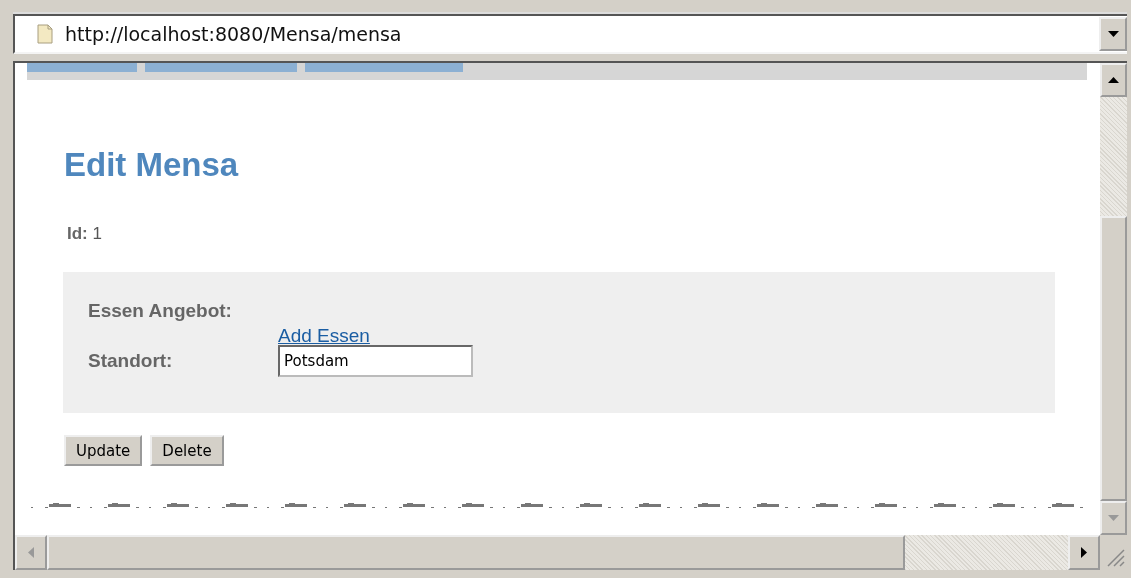 Image resolution: width=1131 pixels, height=578 pixels. Describe the element at coordinates (45, 34) in the screenshot. I see `page-icon` at that location.